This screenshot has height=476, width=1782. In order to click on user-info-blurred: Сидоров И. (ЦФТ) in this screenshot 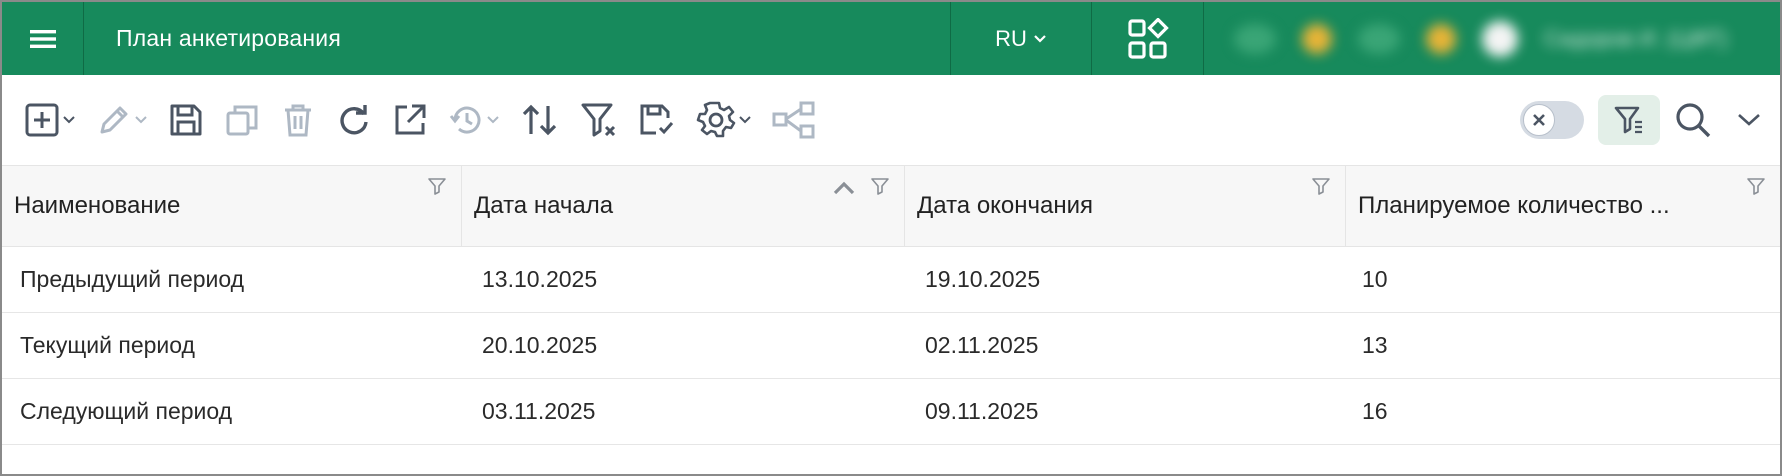, I will do `click(1481, 38)`.